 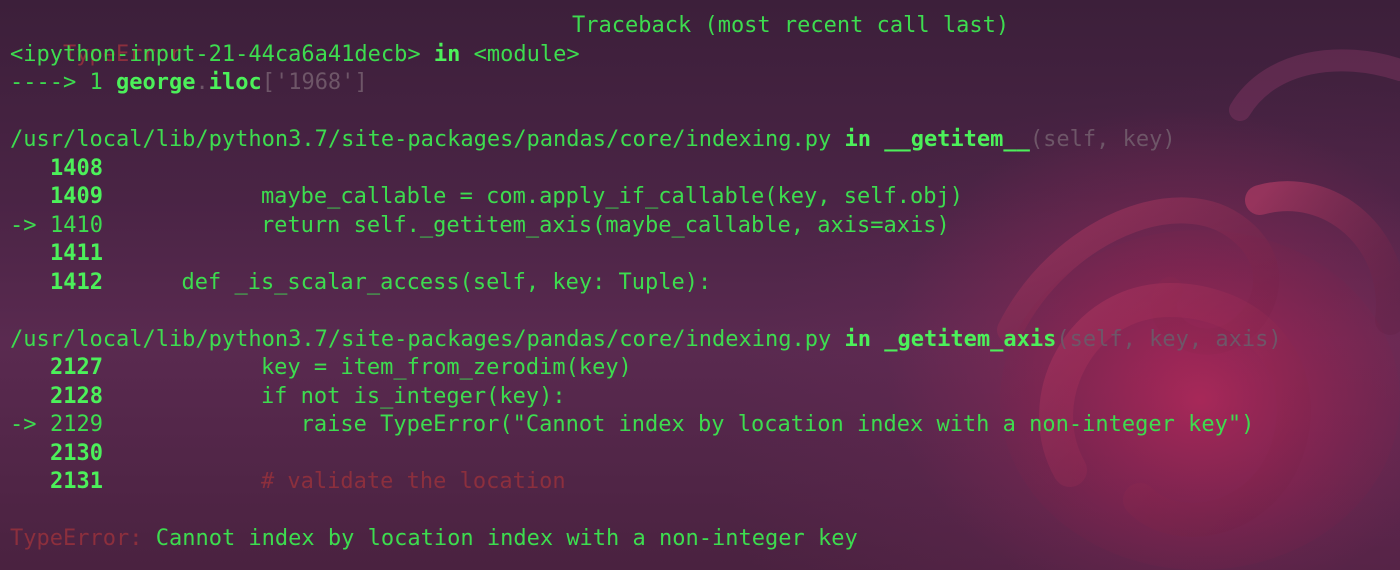 What do you see at coordinates (700, 368) in the screenshot?
I see `code-line: 2127 key = item_from_zerodim(key)` at bounding box center [700, 368].